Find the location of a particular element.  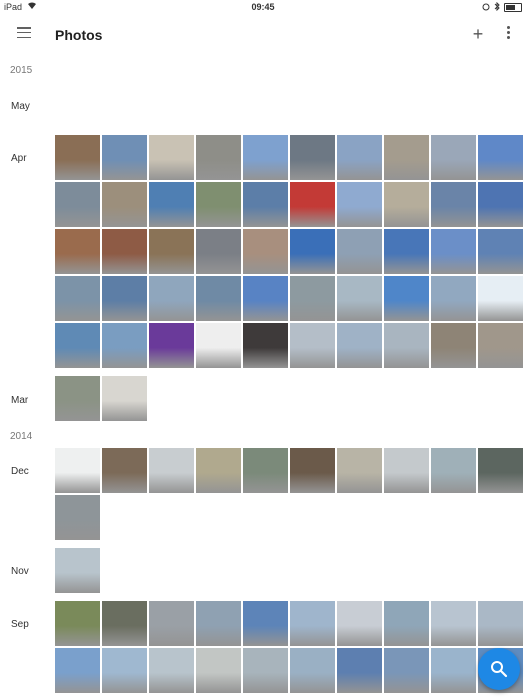

status-time: 09:45 is located at coordinates (263, 7).